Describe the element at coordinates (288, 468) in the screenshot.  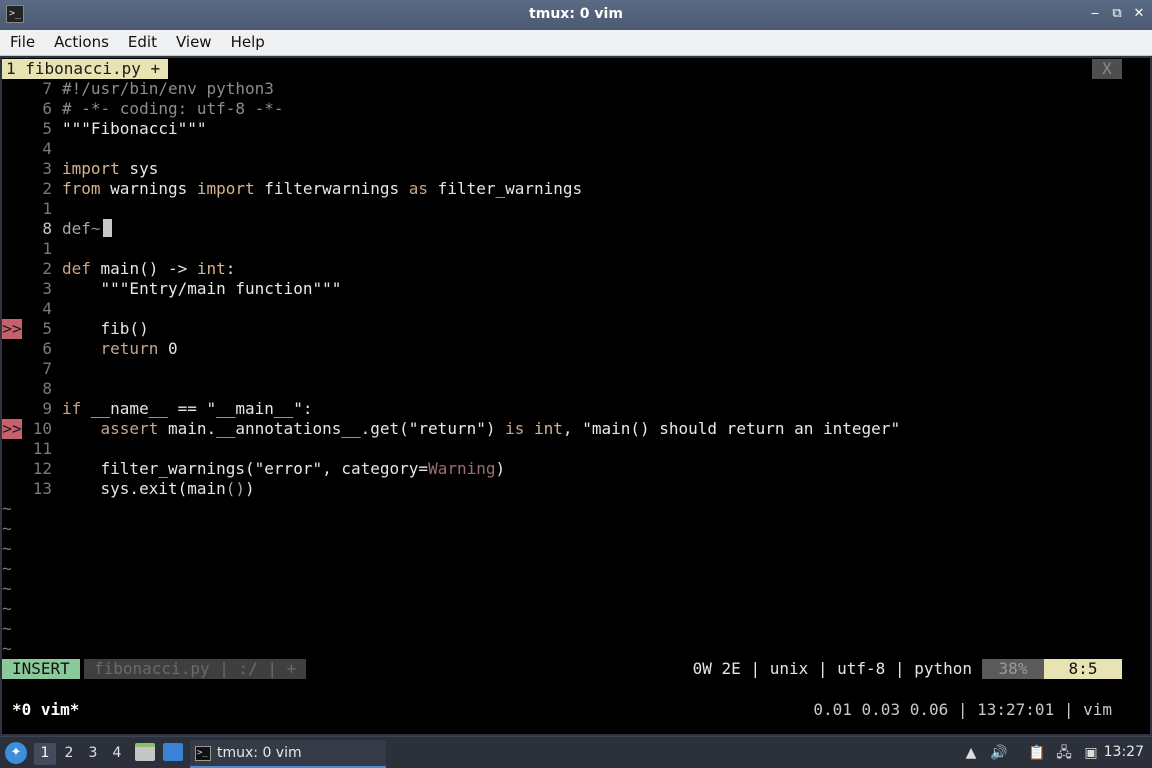
I see `code-token: "error"` at that location.